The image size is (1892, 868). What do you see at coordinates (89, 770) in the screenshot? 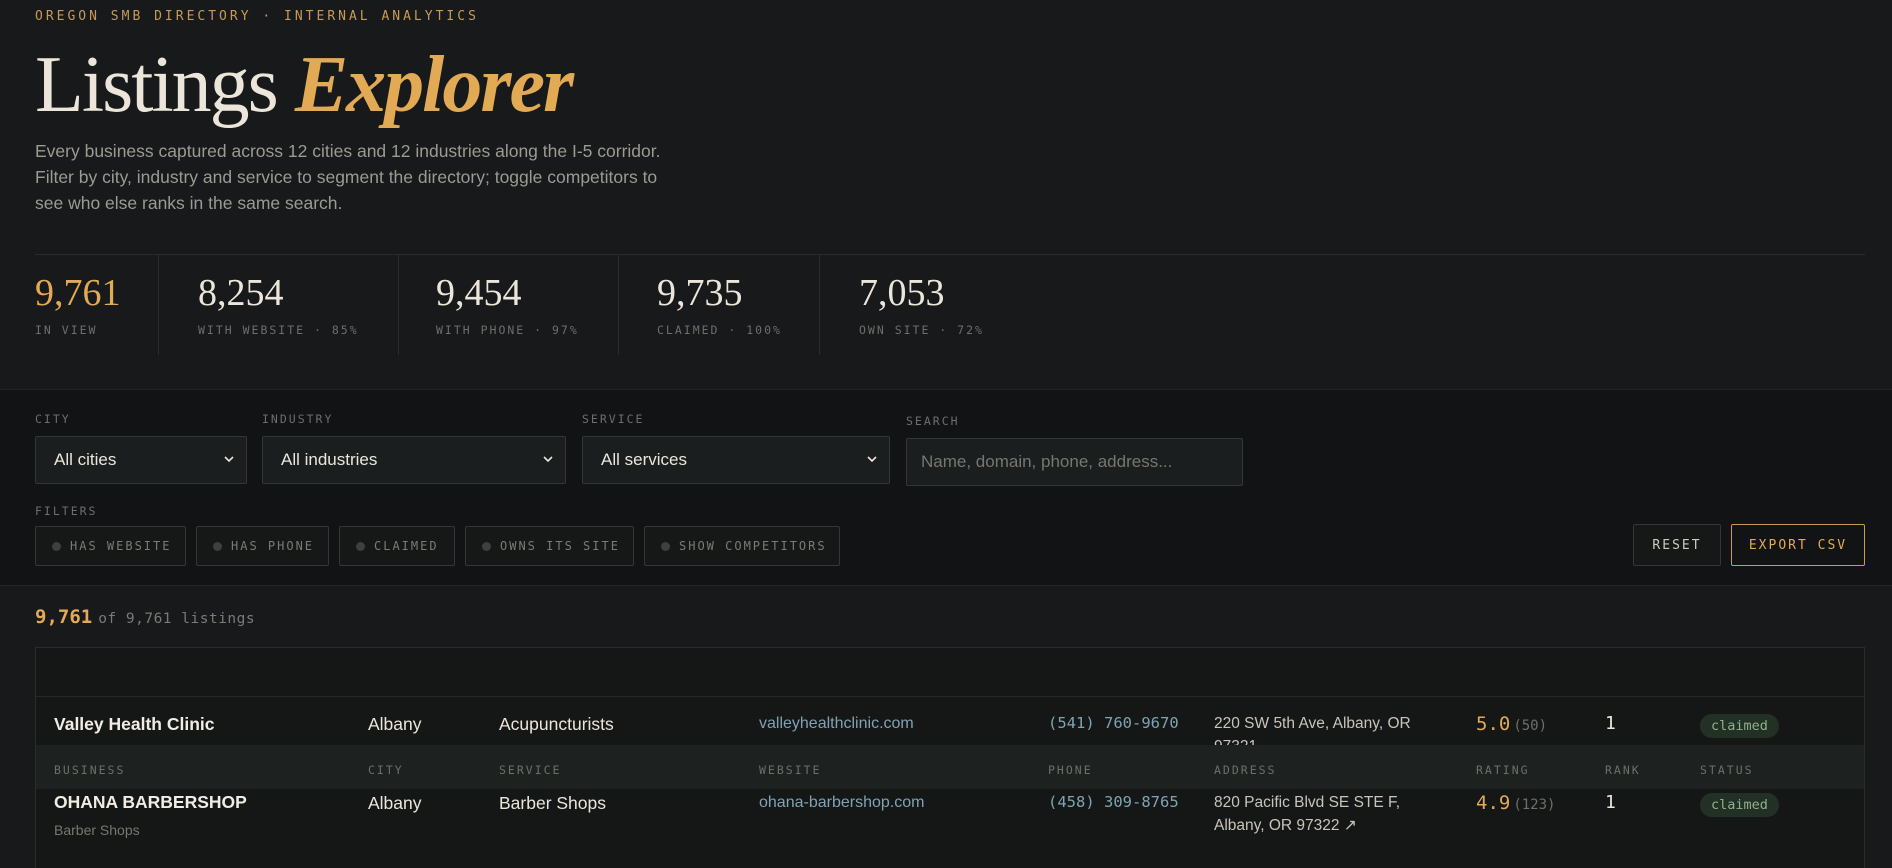
I see `column-header-business: BUSINESS` at bounding box center [89, 770].